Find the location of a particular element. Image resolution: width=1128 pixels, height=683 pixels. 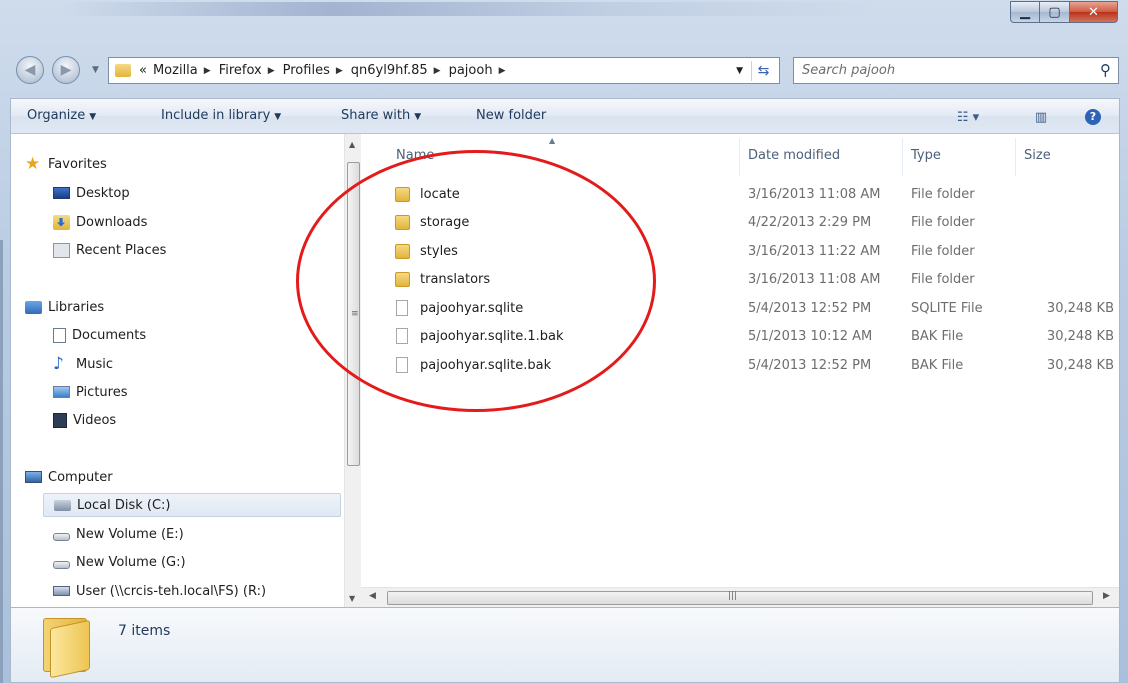

breadcrumb-mozilla: Mozilla is located at coordinates (175, 70).